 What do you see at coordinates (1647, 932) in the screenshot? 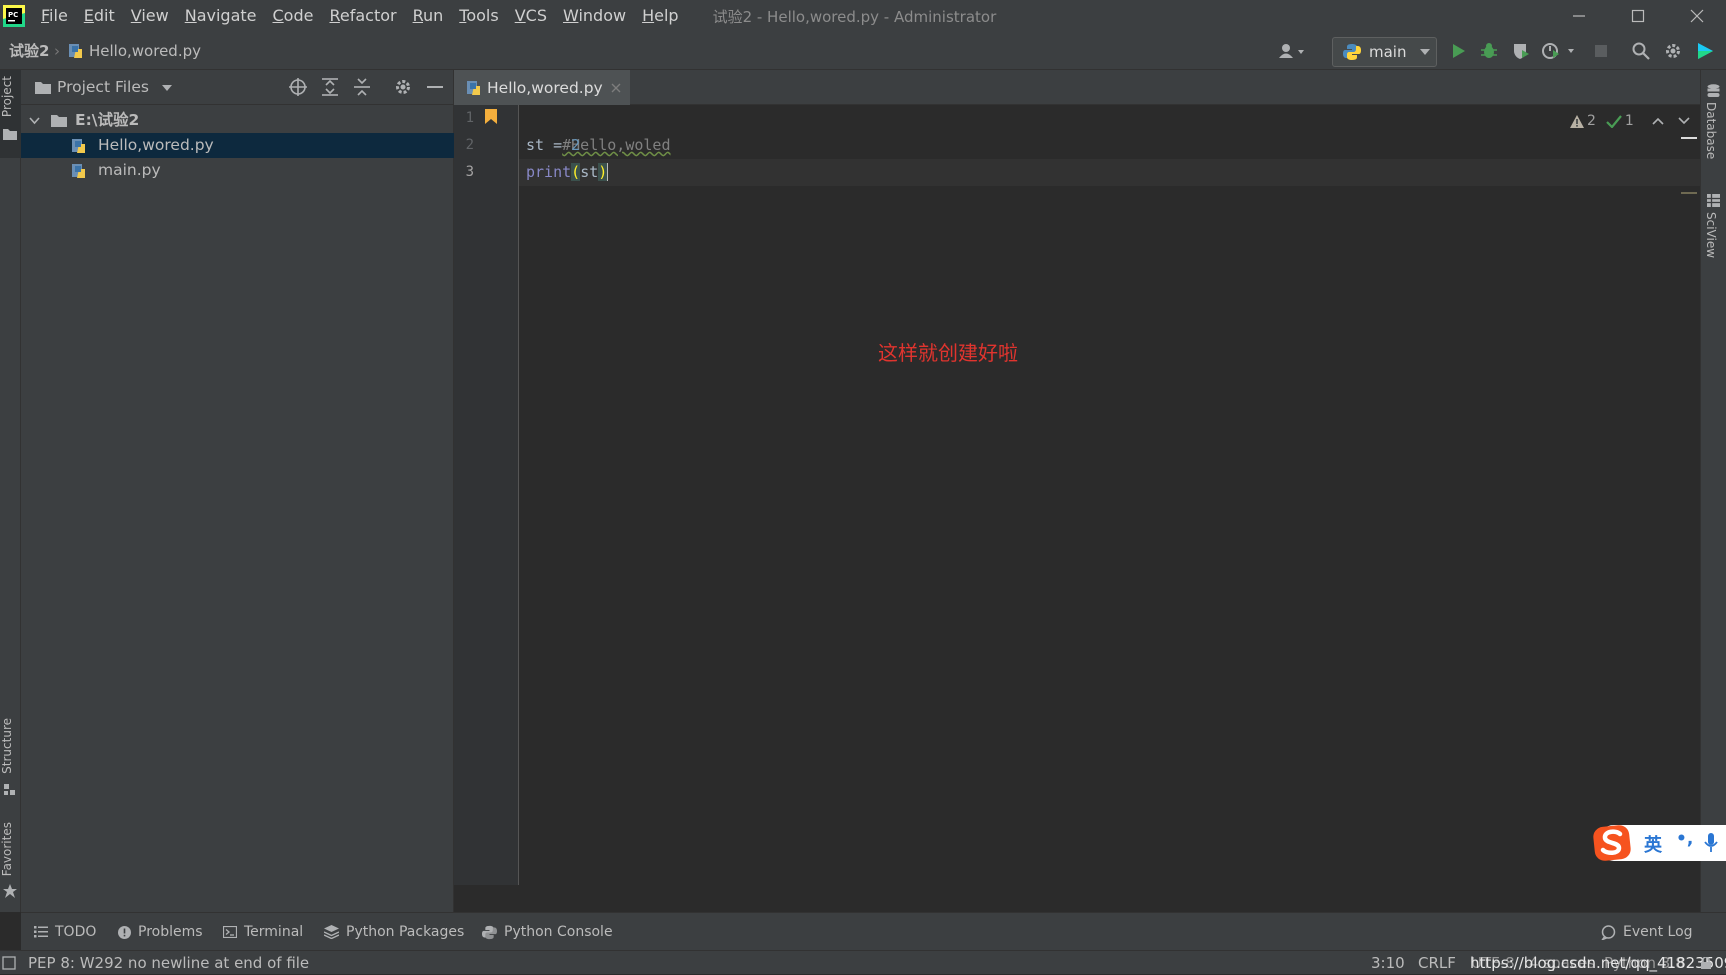
I see `event-log-tool-button: Event Log` at bounding box center [1647, 932].